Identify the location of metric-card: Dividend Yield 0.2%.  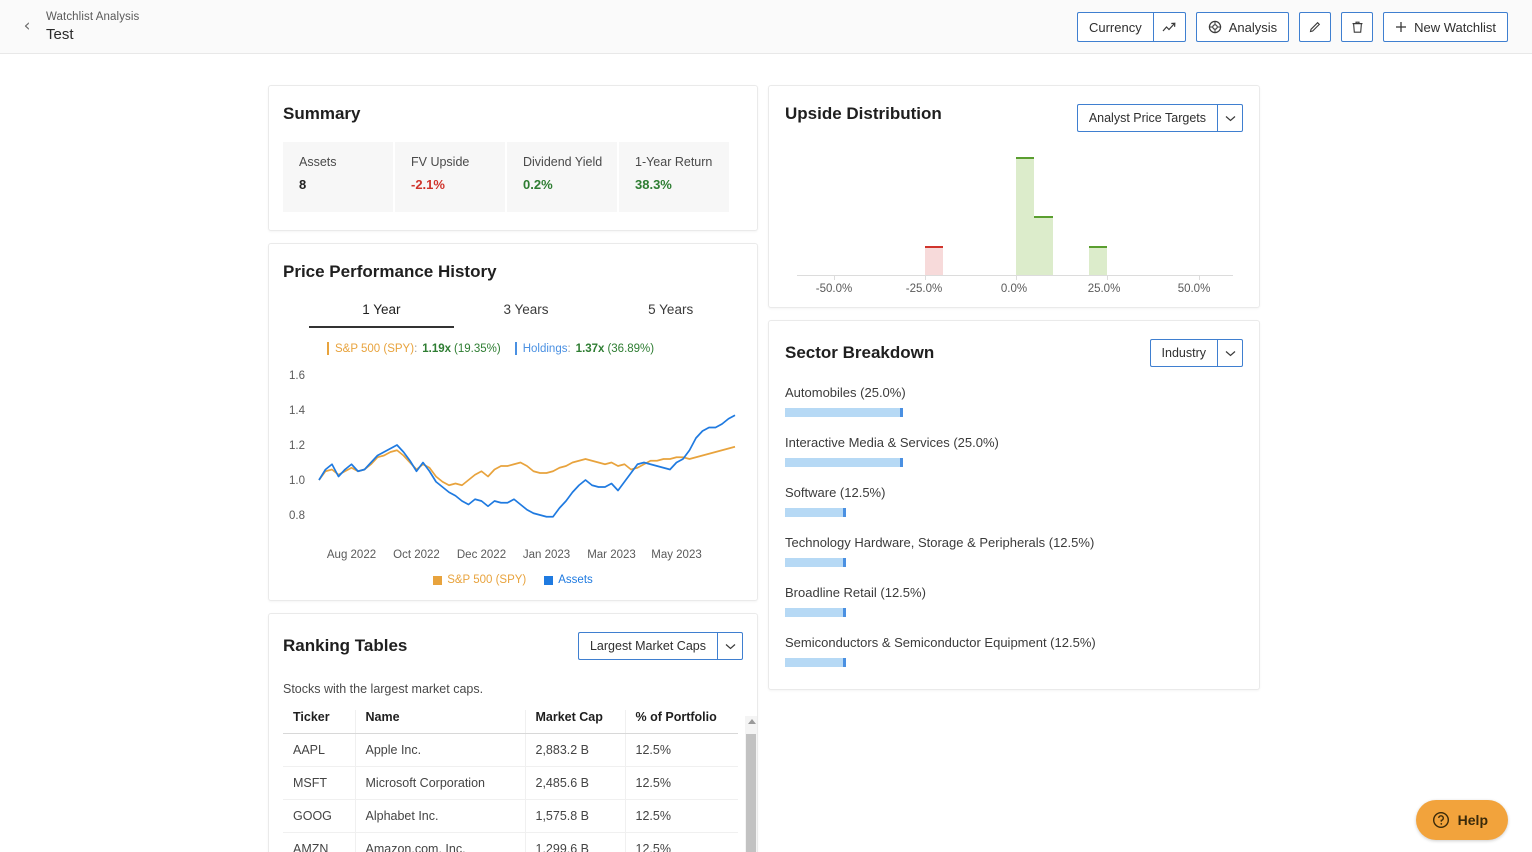
(562, 177).